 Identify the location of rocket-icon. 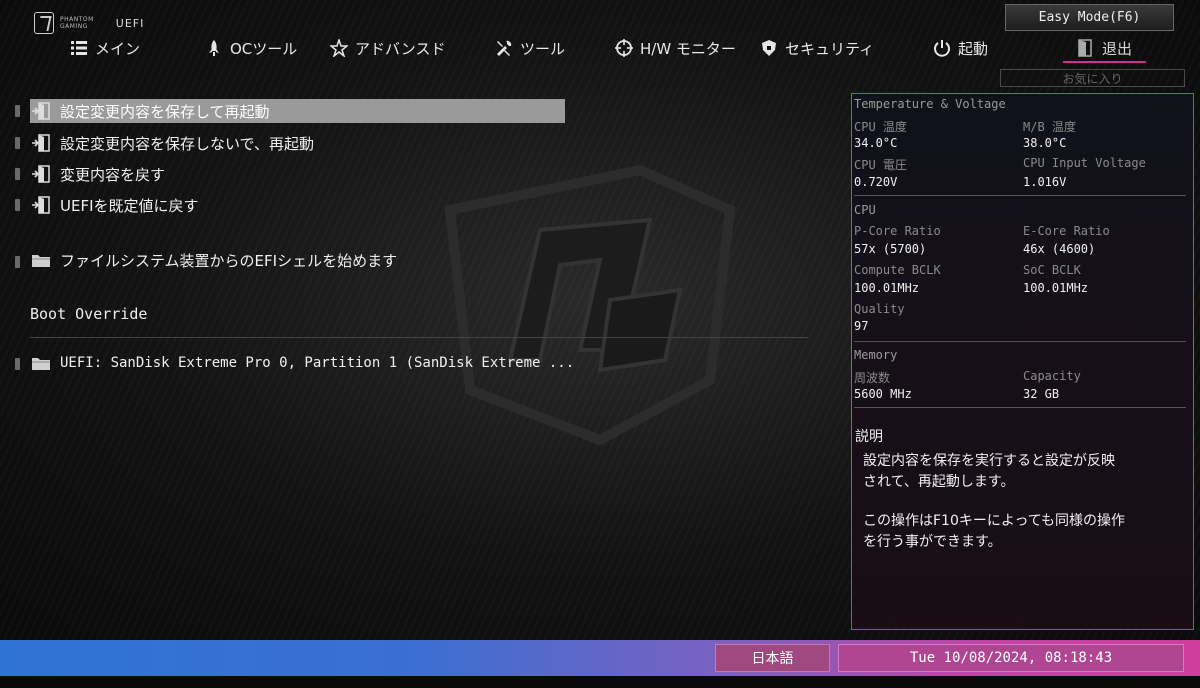
(214, 48).